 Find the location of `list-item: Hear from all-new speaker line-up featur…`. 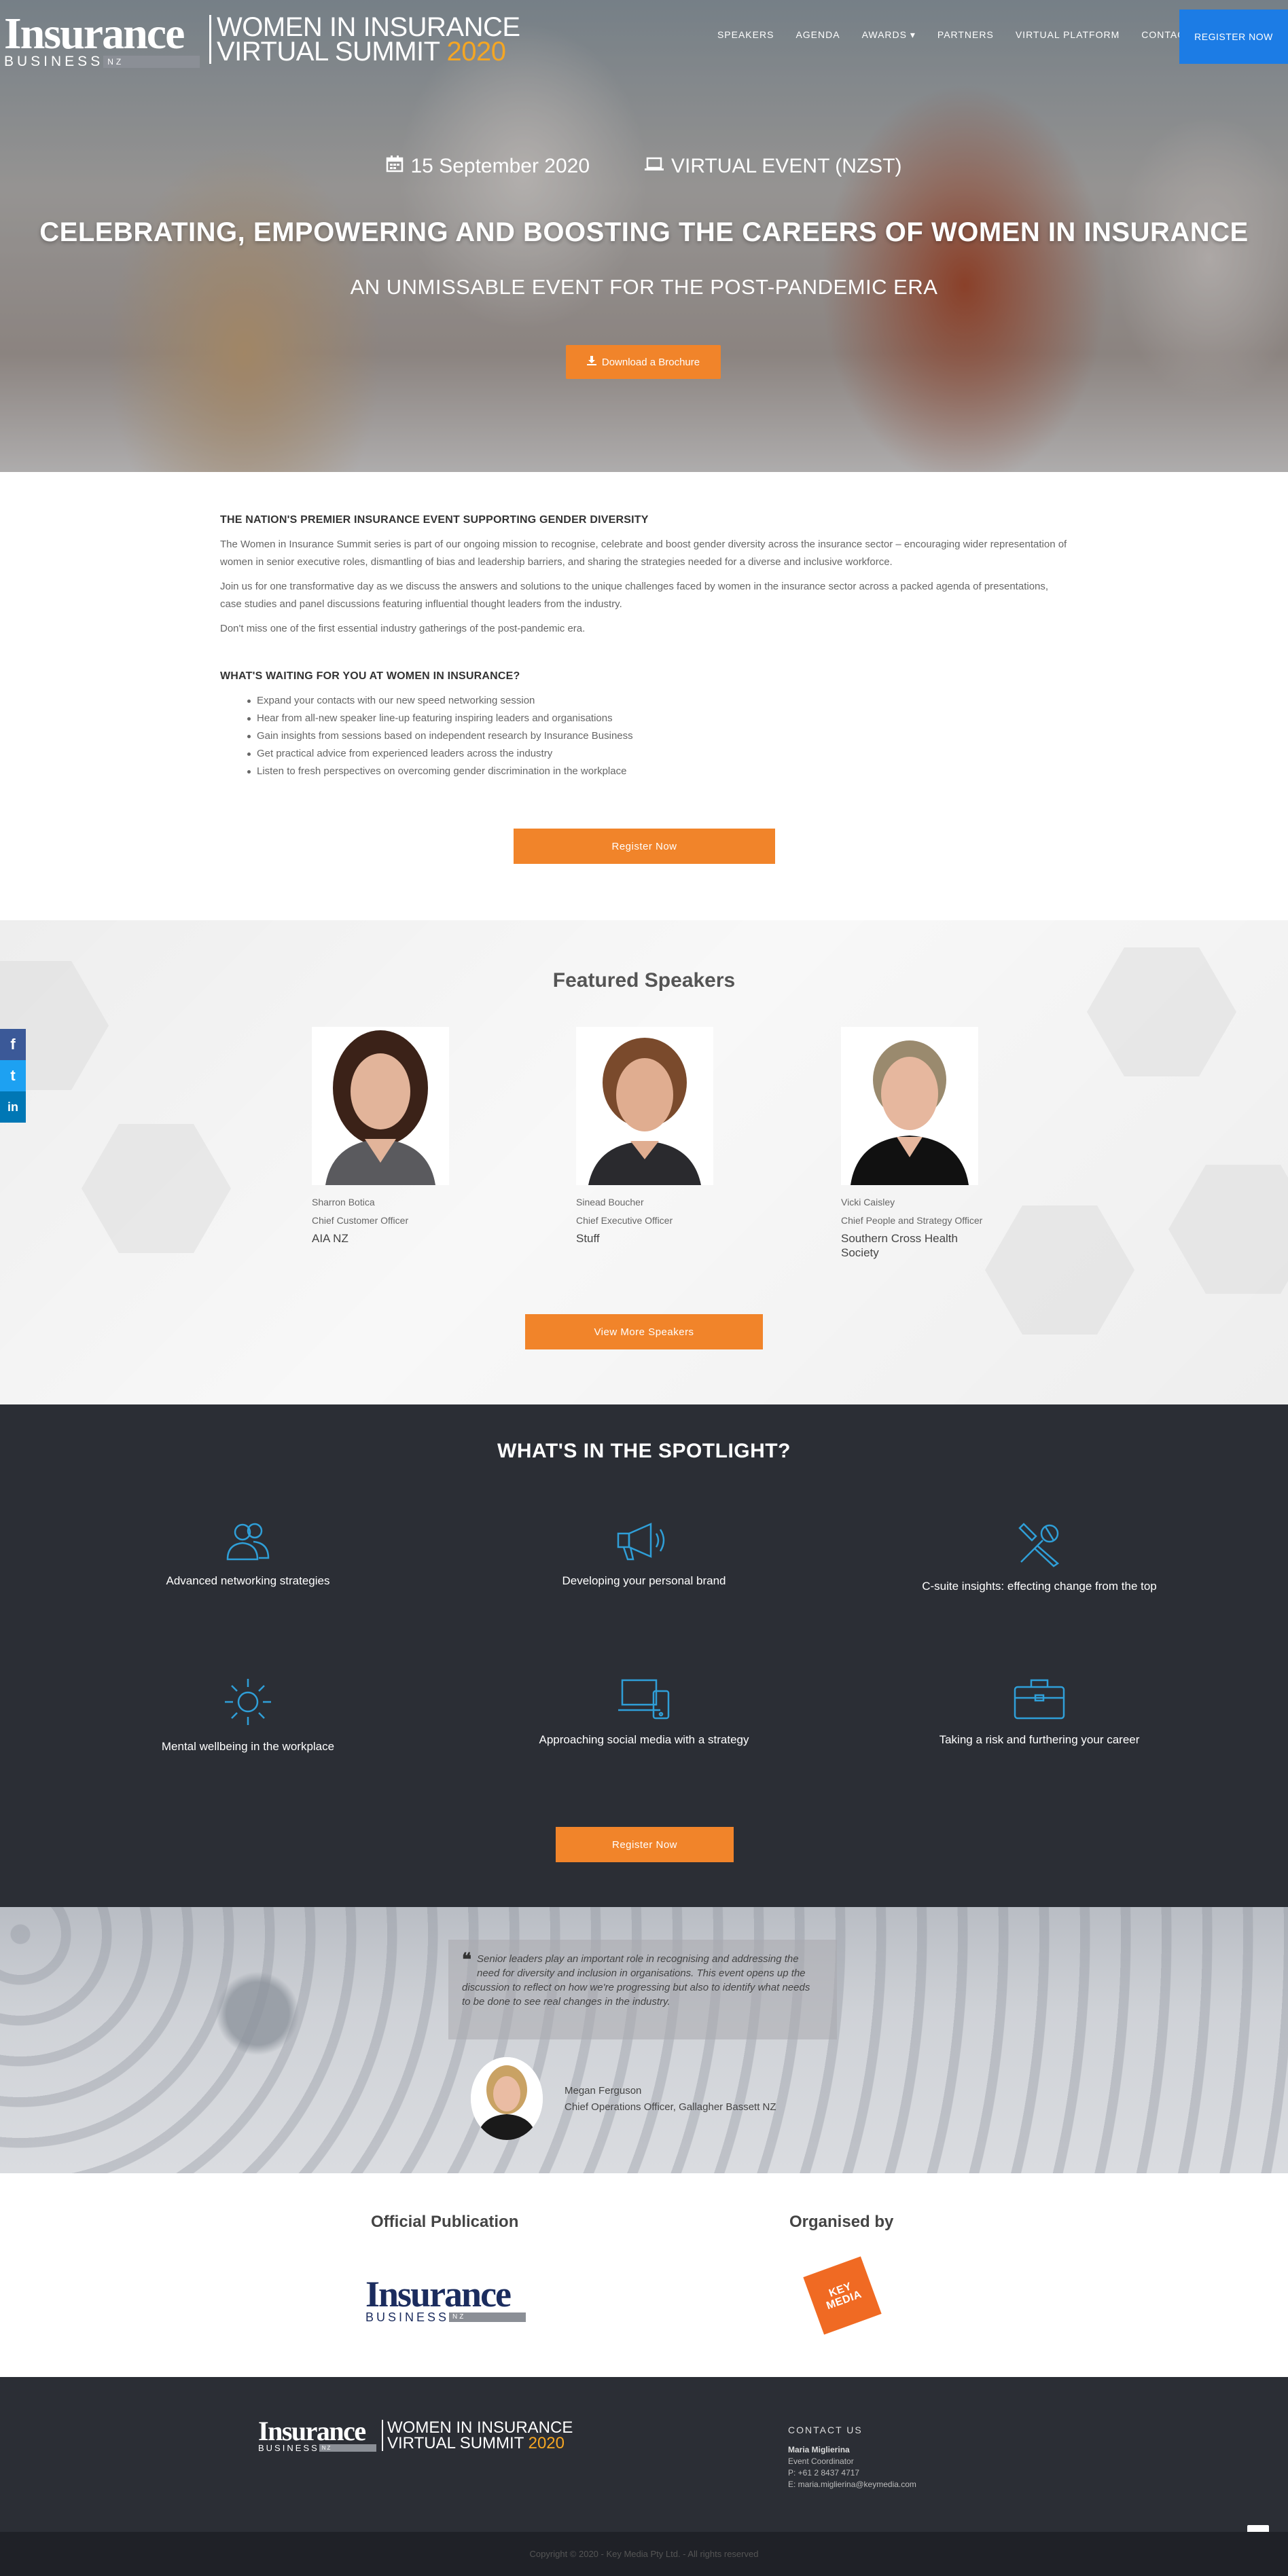

list-item: Hear from all-new speaker line-up featur… is located at coordinates (658, 718).